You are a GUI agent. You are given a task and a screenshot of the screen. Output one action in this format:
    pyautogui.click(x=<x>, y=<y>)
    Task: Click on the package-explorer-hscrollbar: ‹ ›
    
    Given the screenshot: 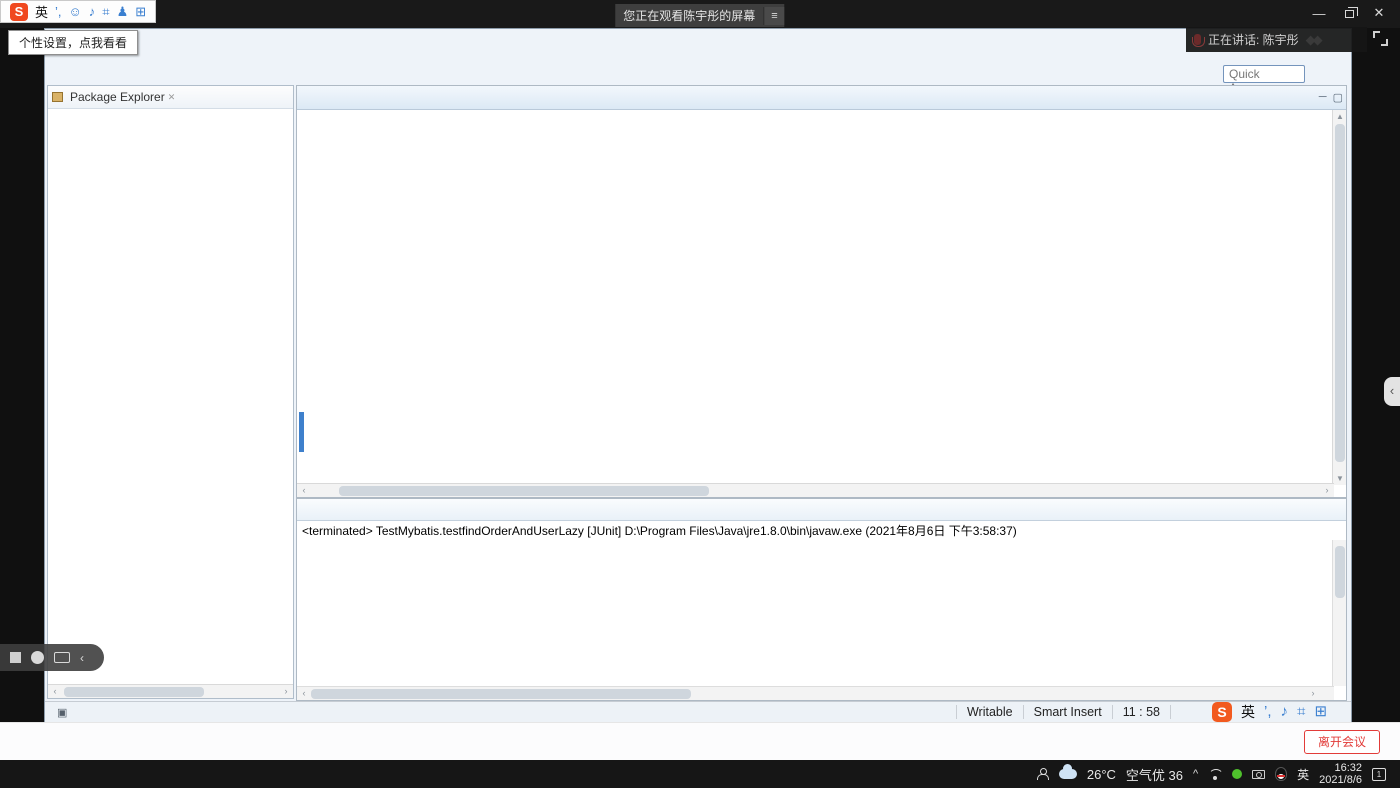 What is the action you would take?
    pyautogui.click(x=170, y=691)
    